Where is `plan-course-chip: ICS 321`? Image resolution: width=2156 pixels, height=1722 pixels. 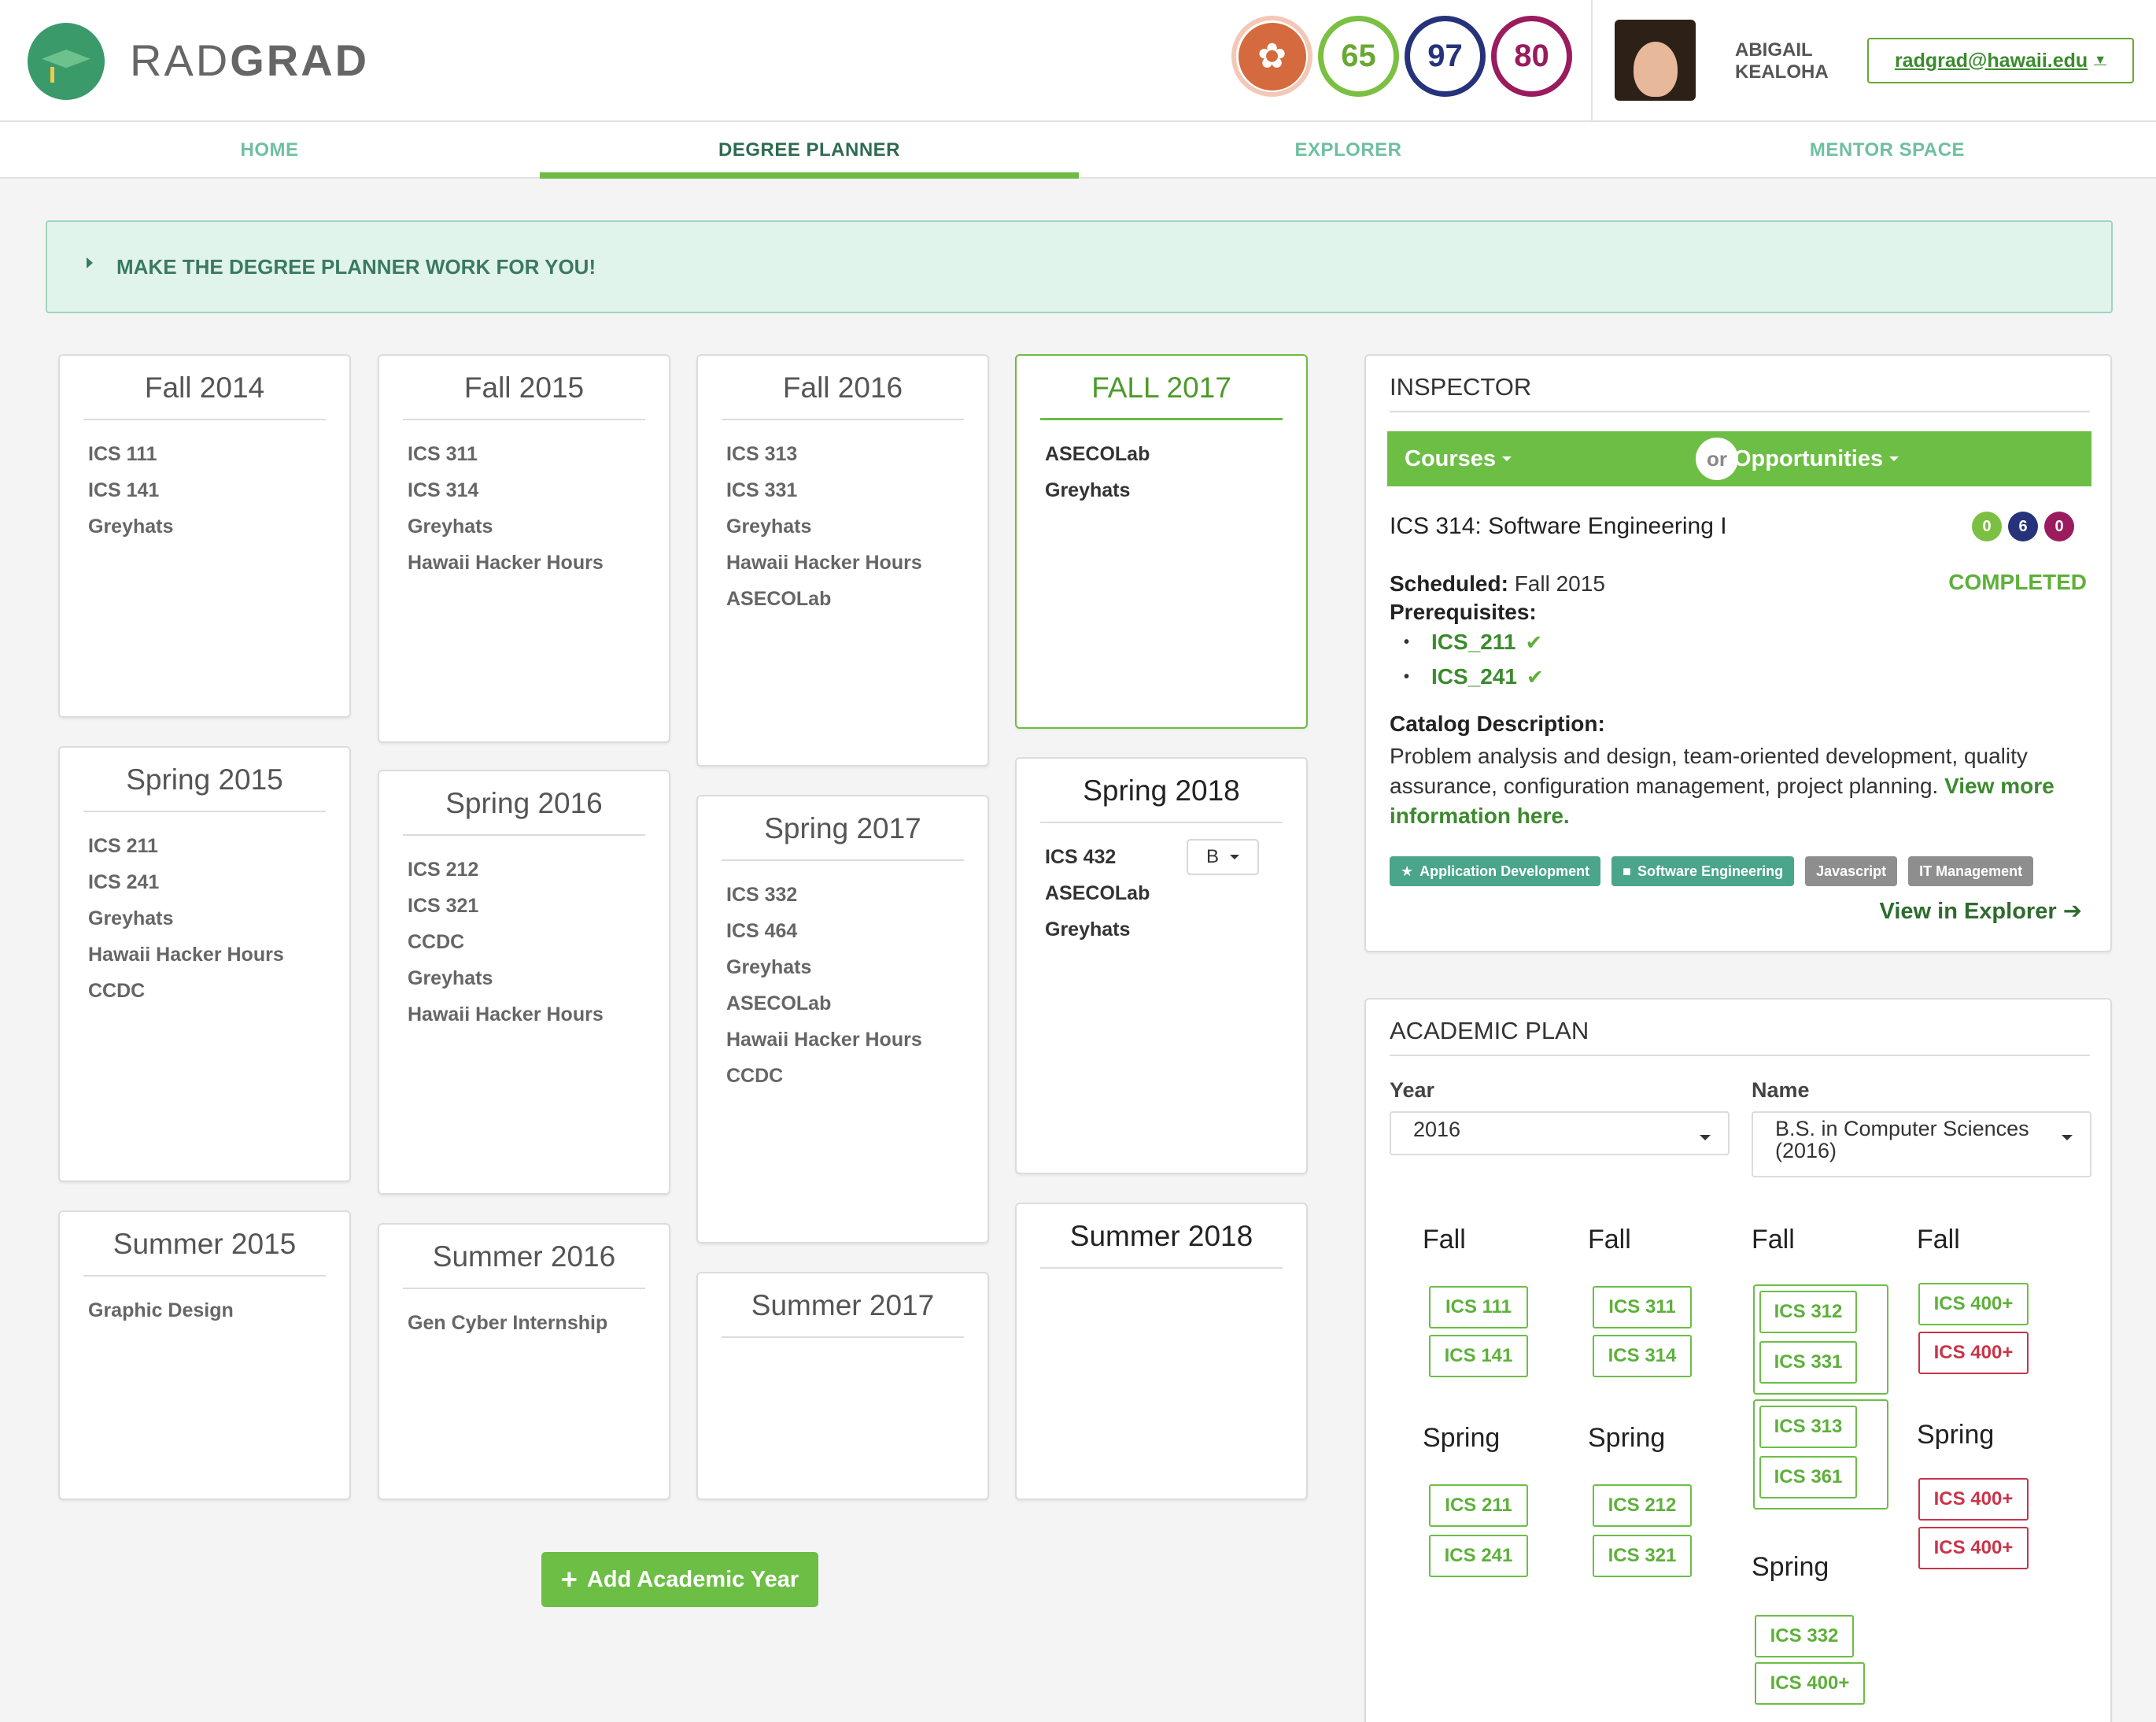
plan-course-chip: ICS 321 is located at coordinates (1643, 1556).